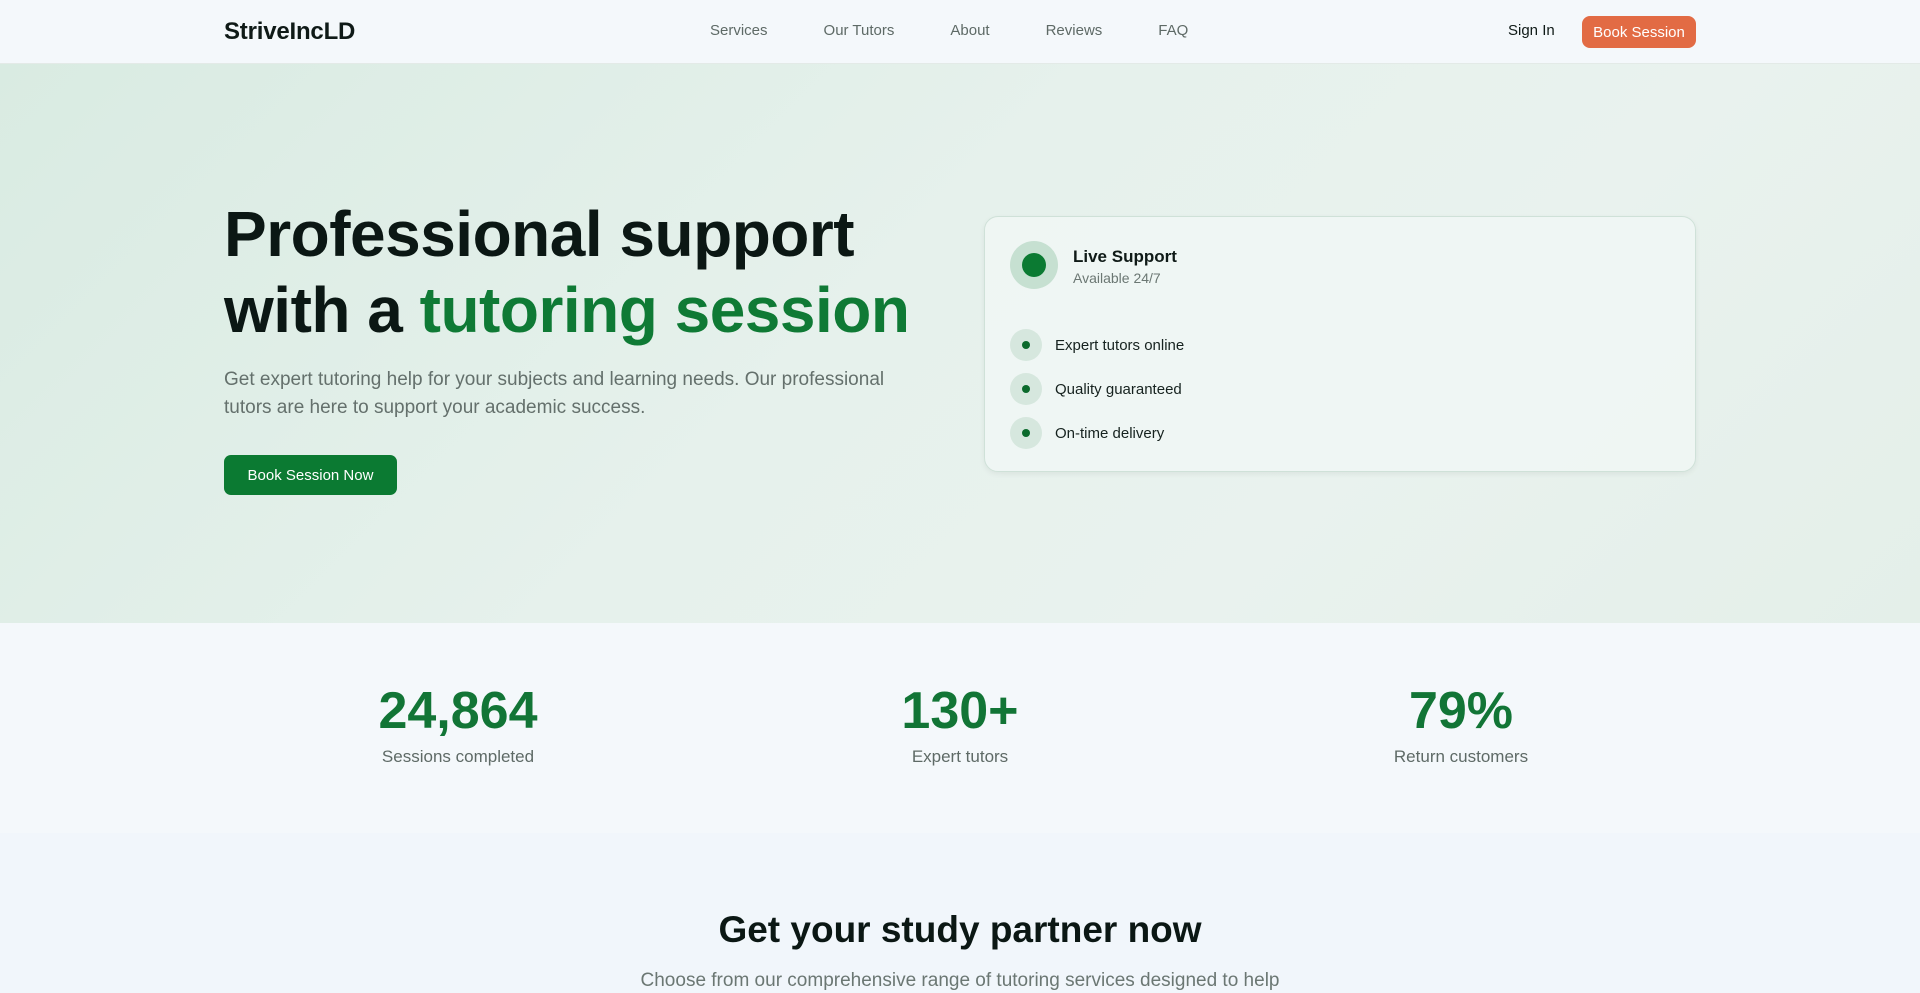 This screenshot has height=993, width=1920. What do you see at coordinates (539, 234) in the screenshot?
I see `hero-title-line1: Professional support` at bounding box center [539, 234].